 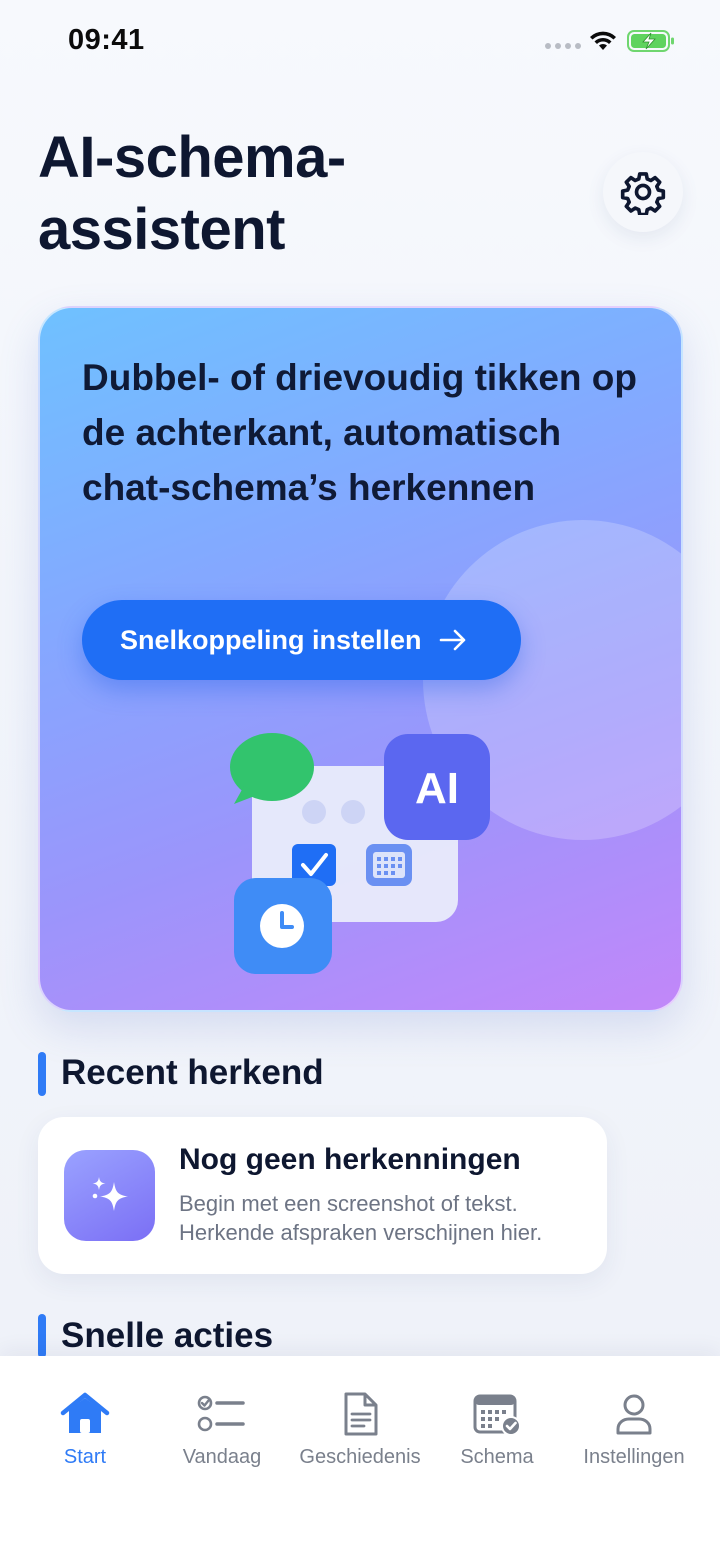 I want to click on wifi-icon, so click(x=603, y=40).